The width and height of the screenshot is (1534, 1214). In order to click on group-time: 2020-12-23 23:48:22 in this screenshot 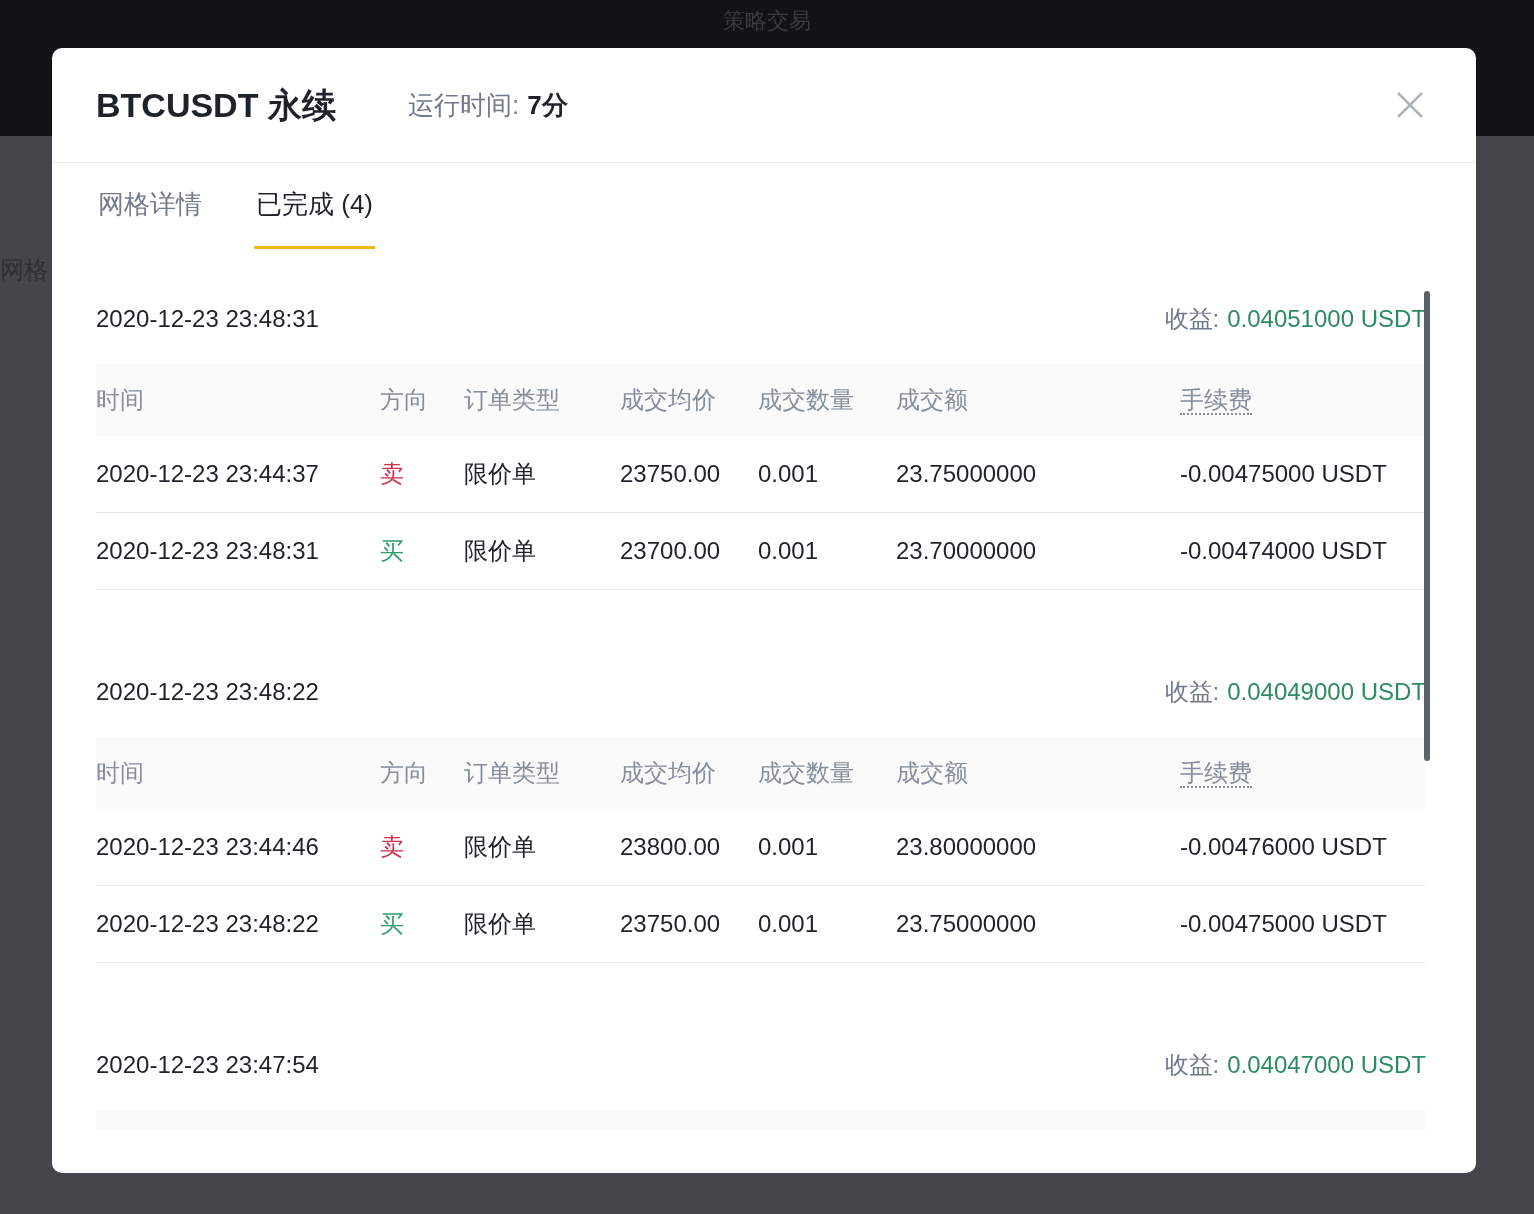, I will do `click(207, 692)`.